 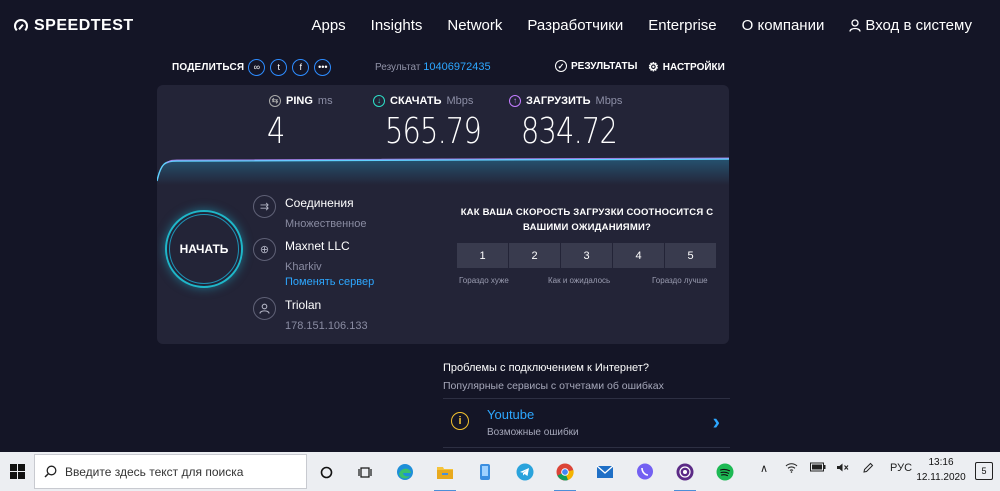 What do you see at coordinates (264, 206) in the screenshot?
I see `connections-icon: ⇉` at bounding box center [264, 206].